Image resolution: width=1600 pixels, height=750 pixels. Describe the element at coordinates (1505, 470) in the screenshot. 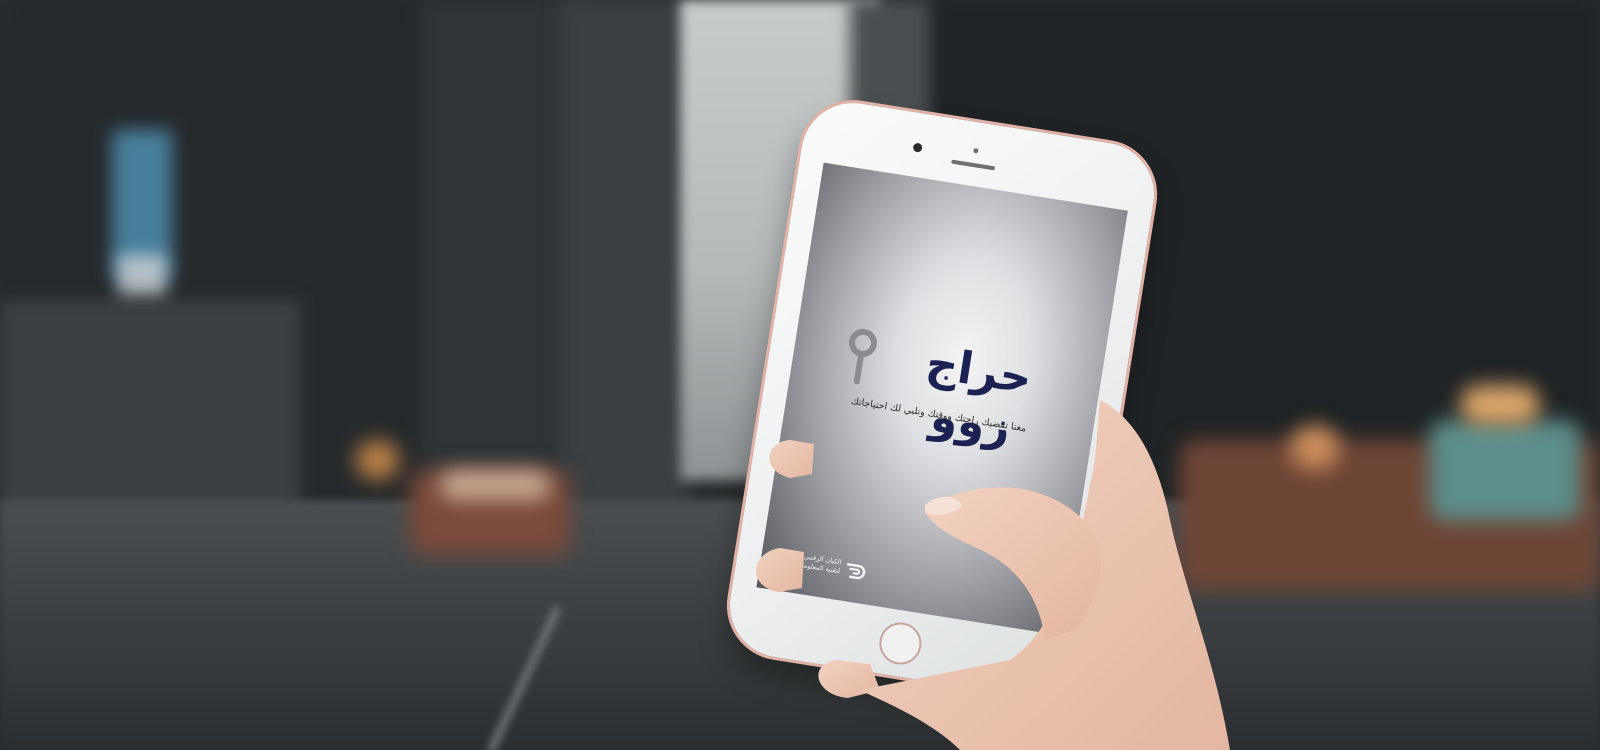

I see `car-right-teal` at that location.